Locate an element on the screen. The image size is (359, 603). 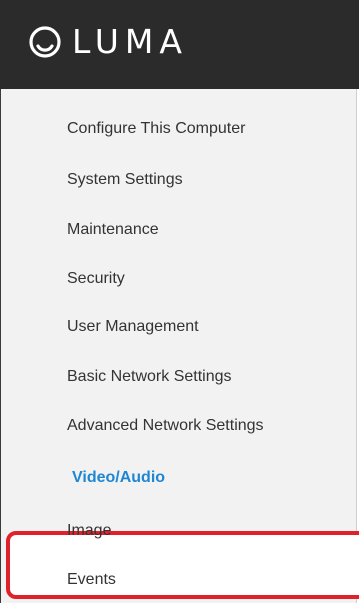
sidebar-item-maintenance: Maintenance is located at coordinates (113, 230).